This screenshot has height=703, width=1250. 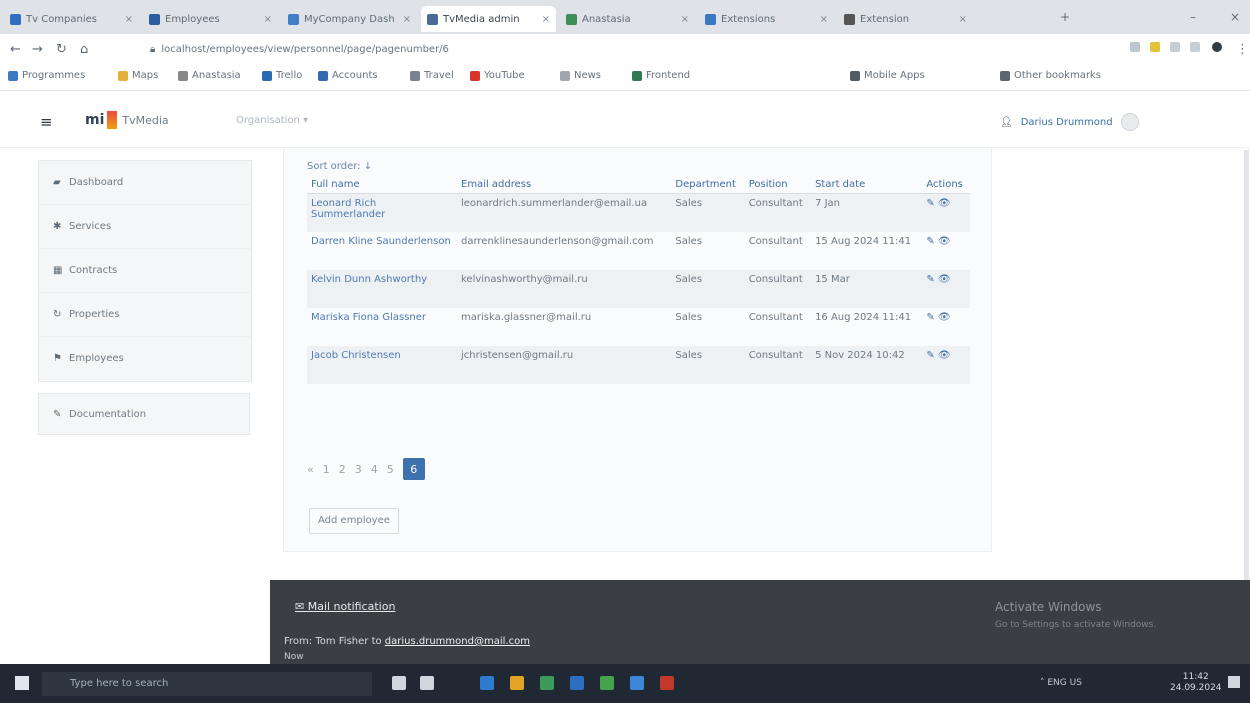 What do you see at coordinates (354, 521) in the screenshot?
I see `add-employee-button: Add employee` at bounding box center [354, 521].